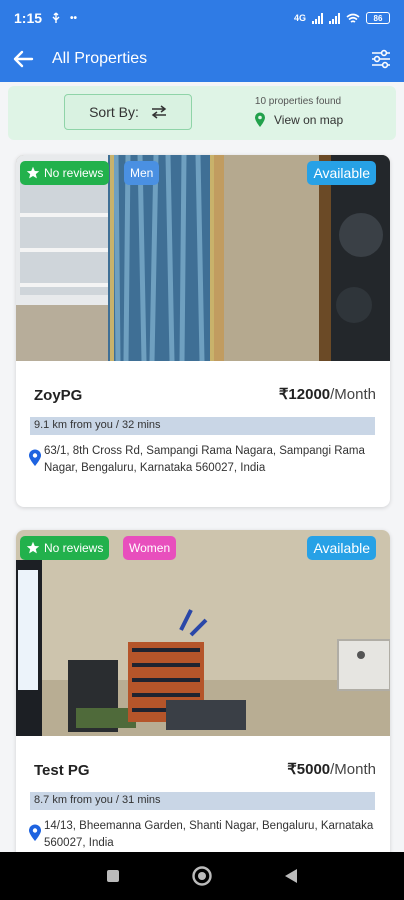 This screenshot has width=404, height=900. Describe the element at coordinates (58, 395) in the screenshot. I see `property-name: ZoyPG` at that location.